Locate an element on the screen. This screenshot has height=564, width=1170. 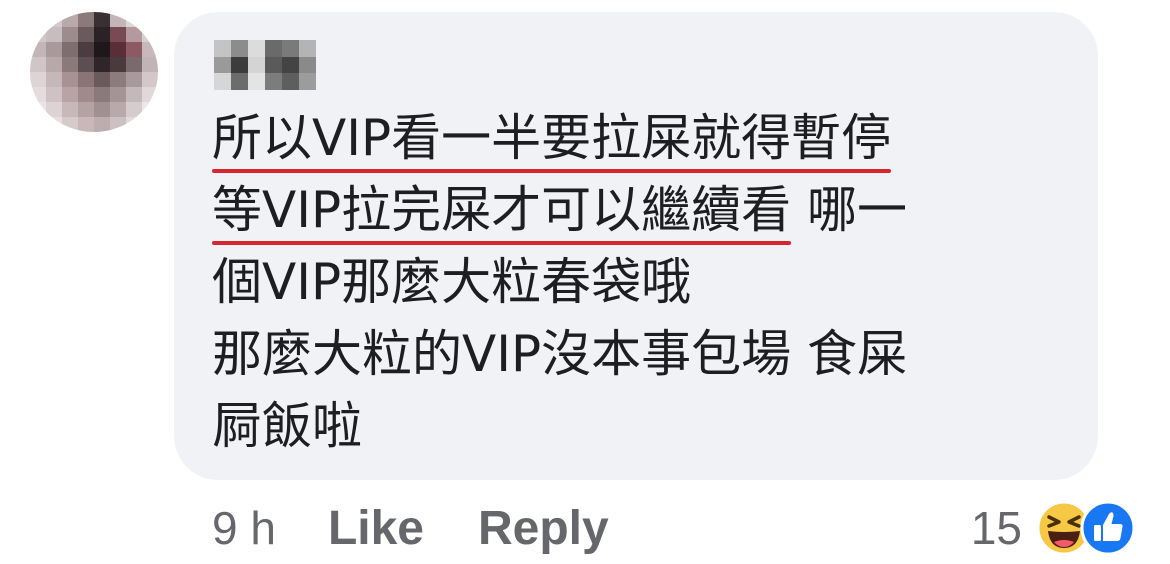
avatar is located at coordinates (94, 72).